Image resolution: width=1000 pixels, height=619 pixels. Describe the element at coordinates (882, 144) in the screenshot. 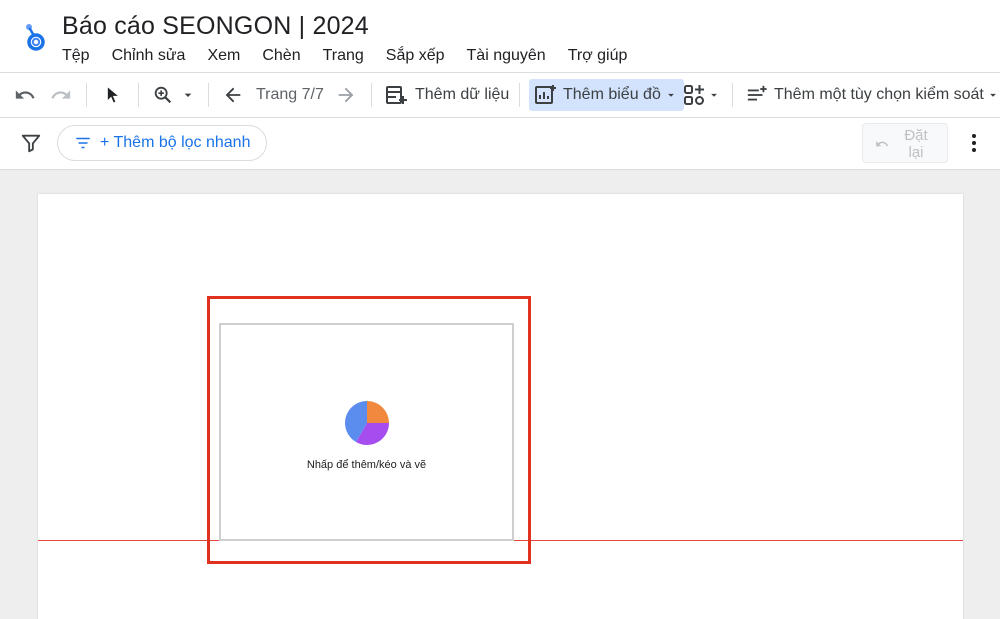

I see `reset-undo-icon` at that location.